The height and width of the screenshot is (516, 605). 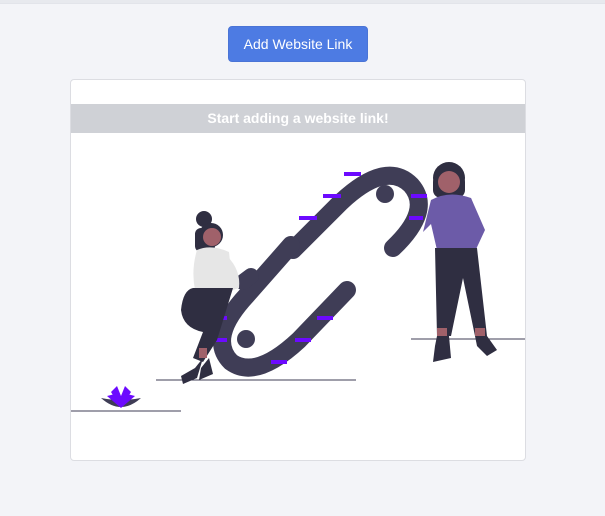 I want to click on chain-hole-upper, so click(x=385, y=194).